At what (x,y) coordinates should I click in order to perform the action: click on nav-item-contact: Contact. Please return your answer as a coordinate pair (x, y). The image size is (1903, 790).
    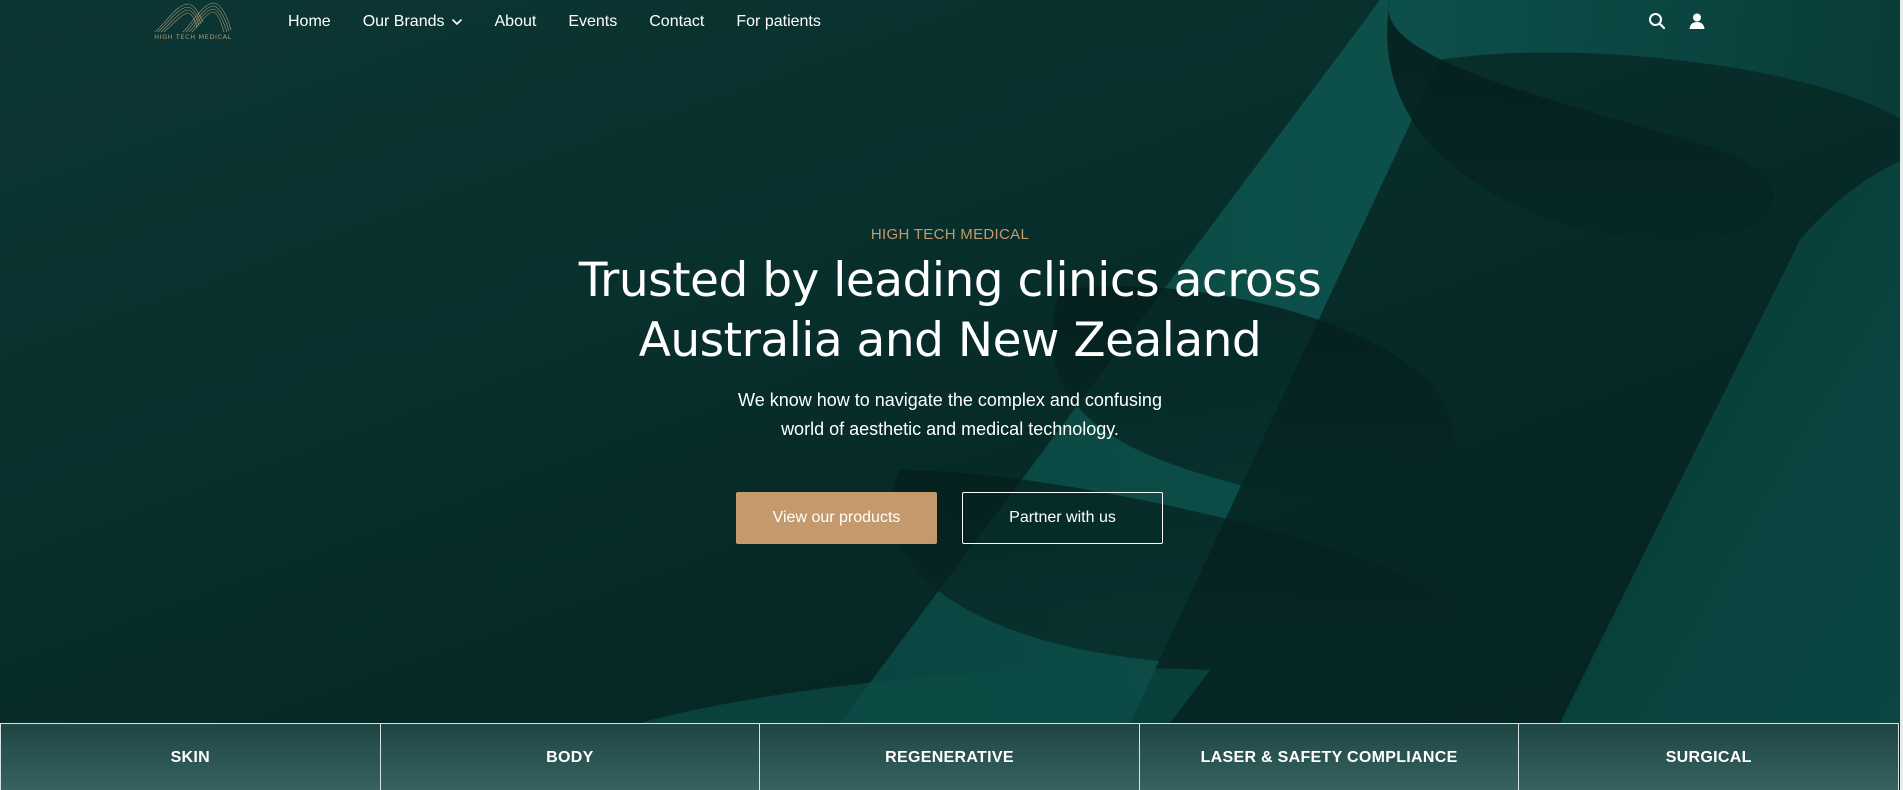
    Looking at the image, I should click on (676, 22).